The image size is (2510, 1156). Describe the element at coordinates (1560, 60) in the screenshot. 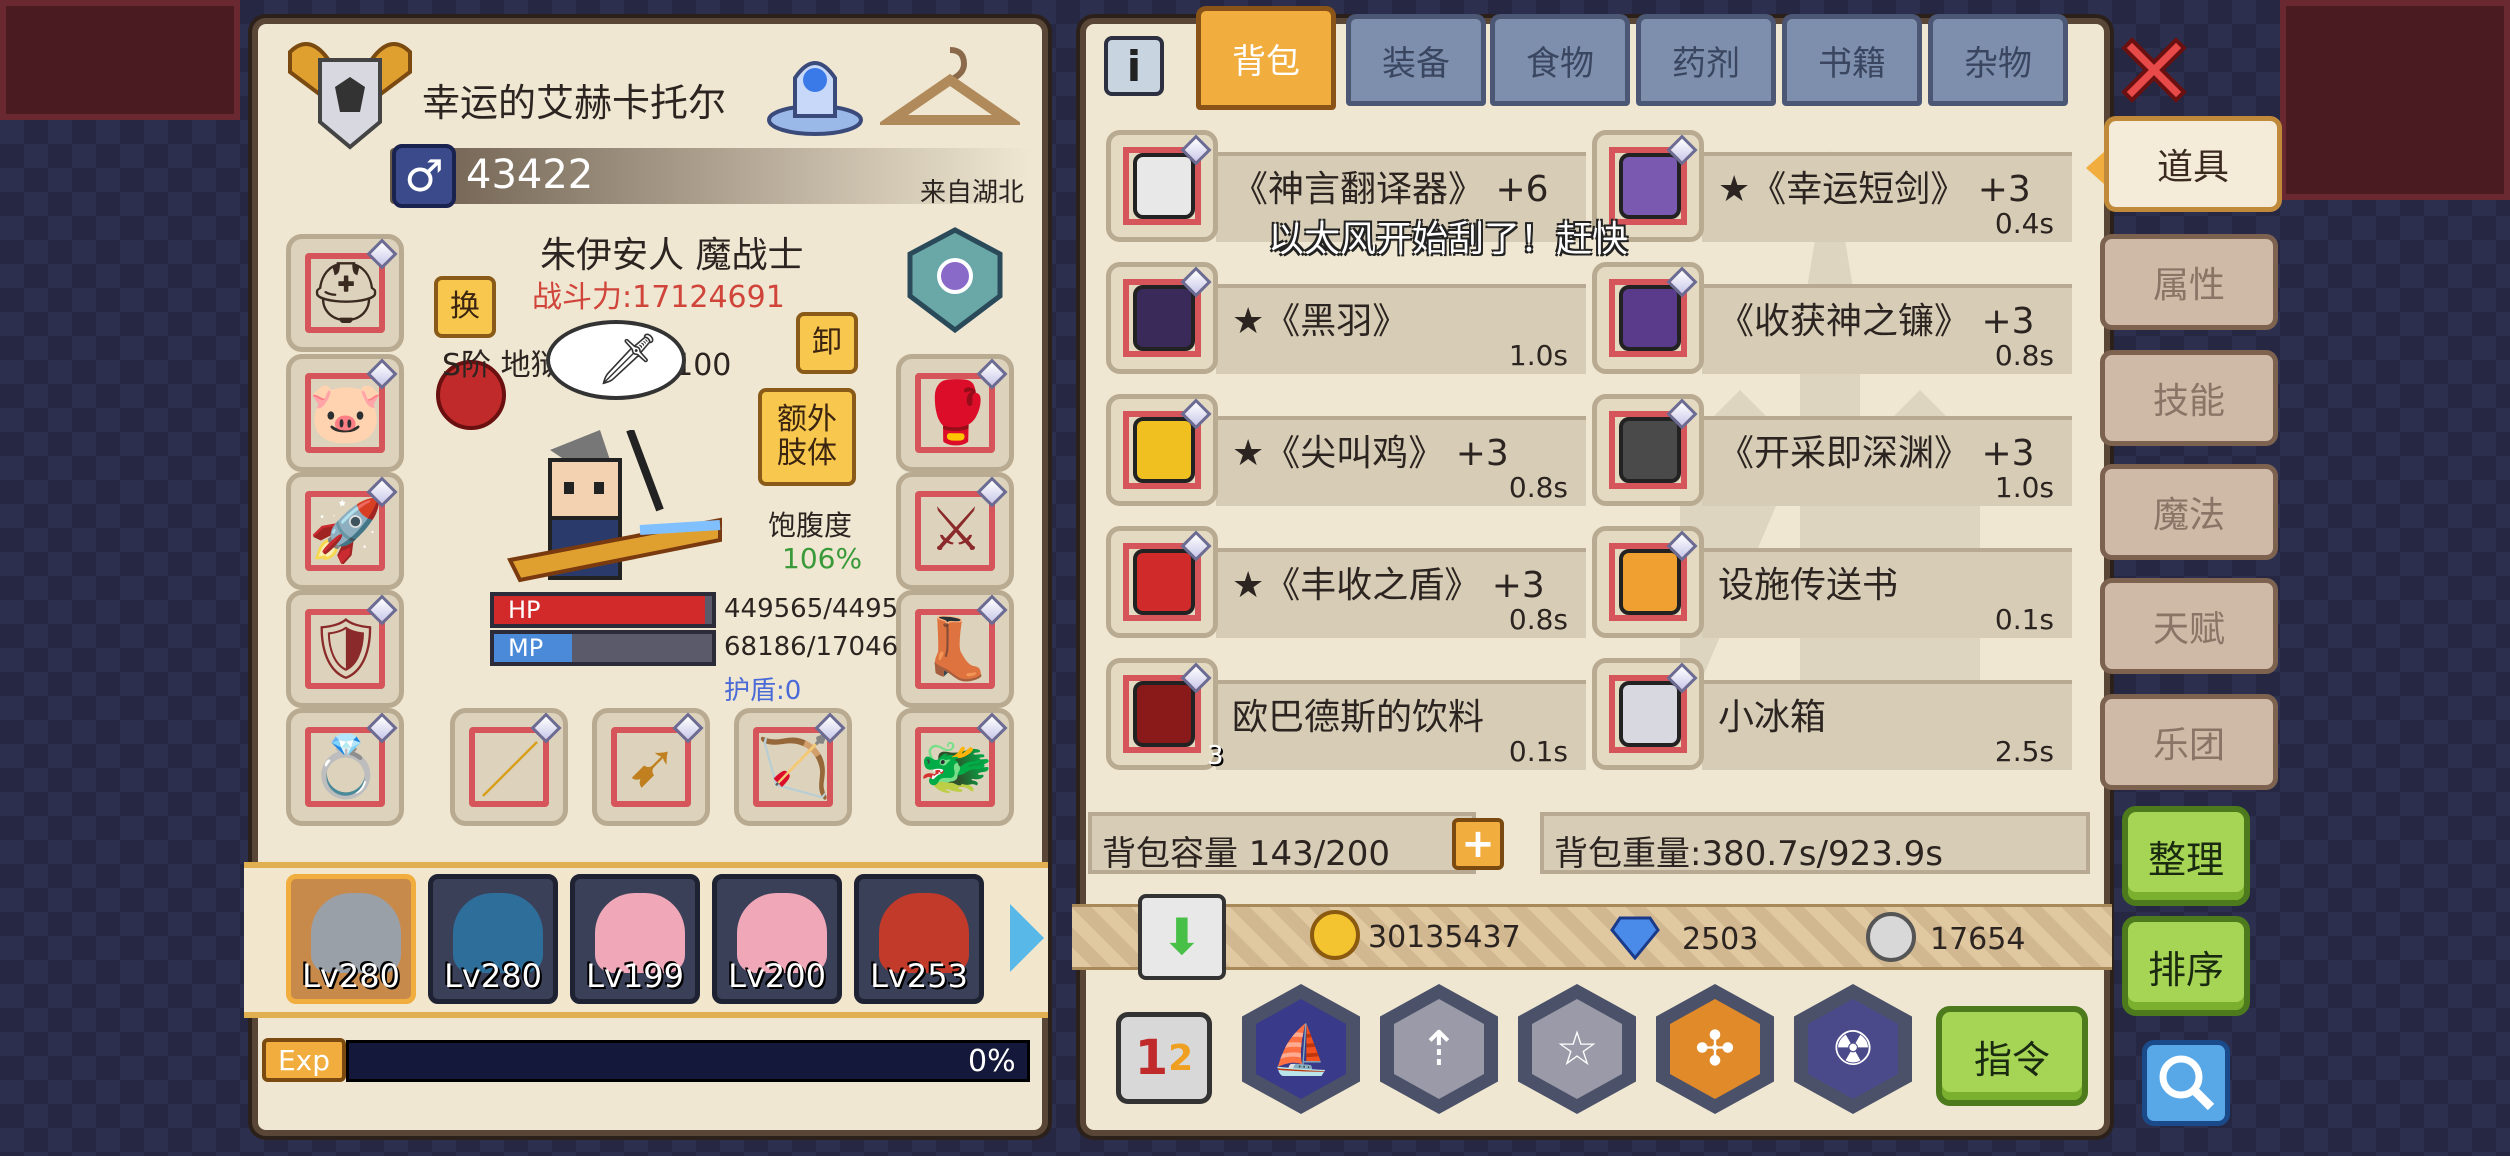

I see `tab-food: 食物` at that location.